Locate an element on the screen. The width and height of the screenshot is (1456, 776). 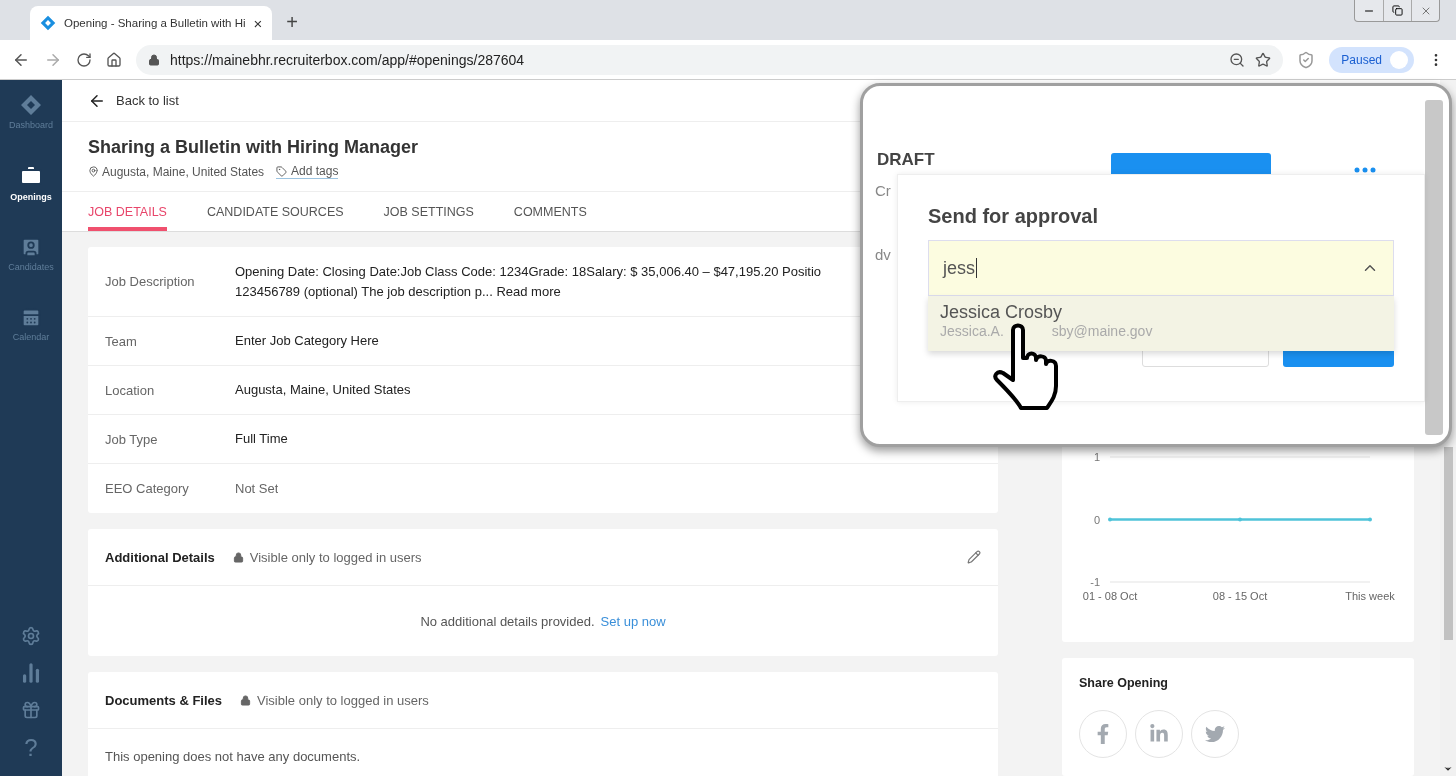
field-value: Enter Job Category Here is located at coordinates (307, 341).